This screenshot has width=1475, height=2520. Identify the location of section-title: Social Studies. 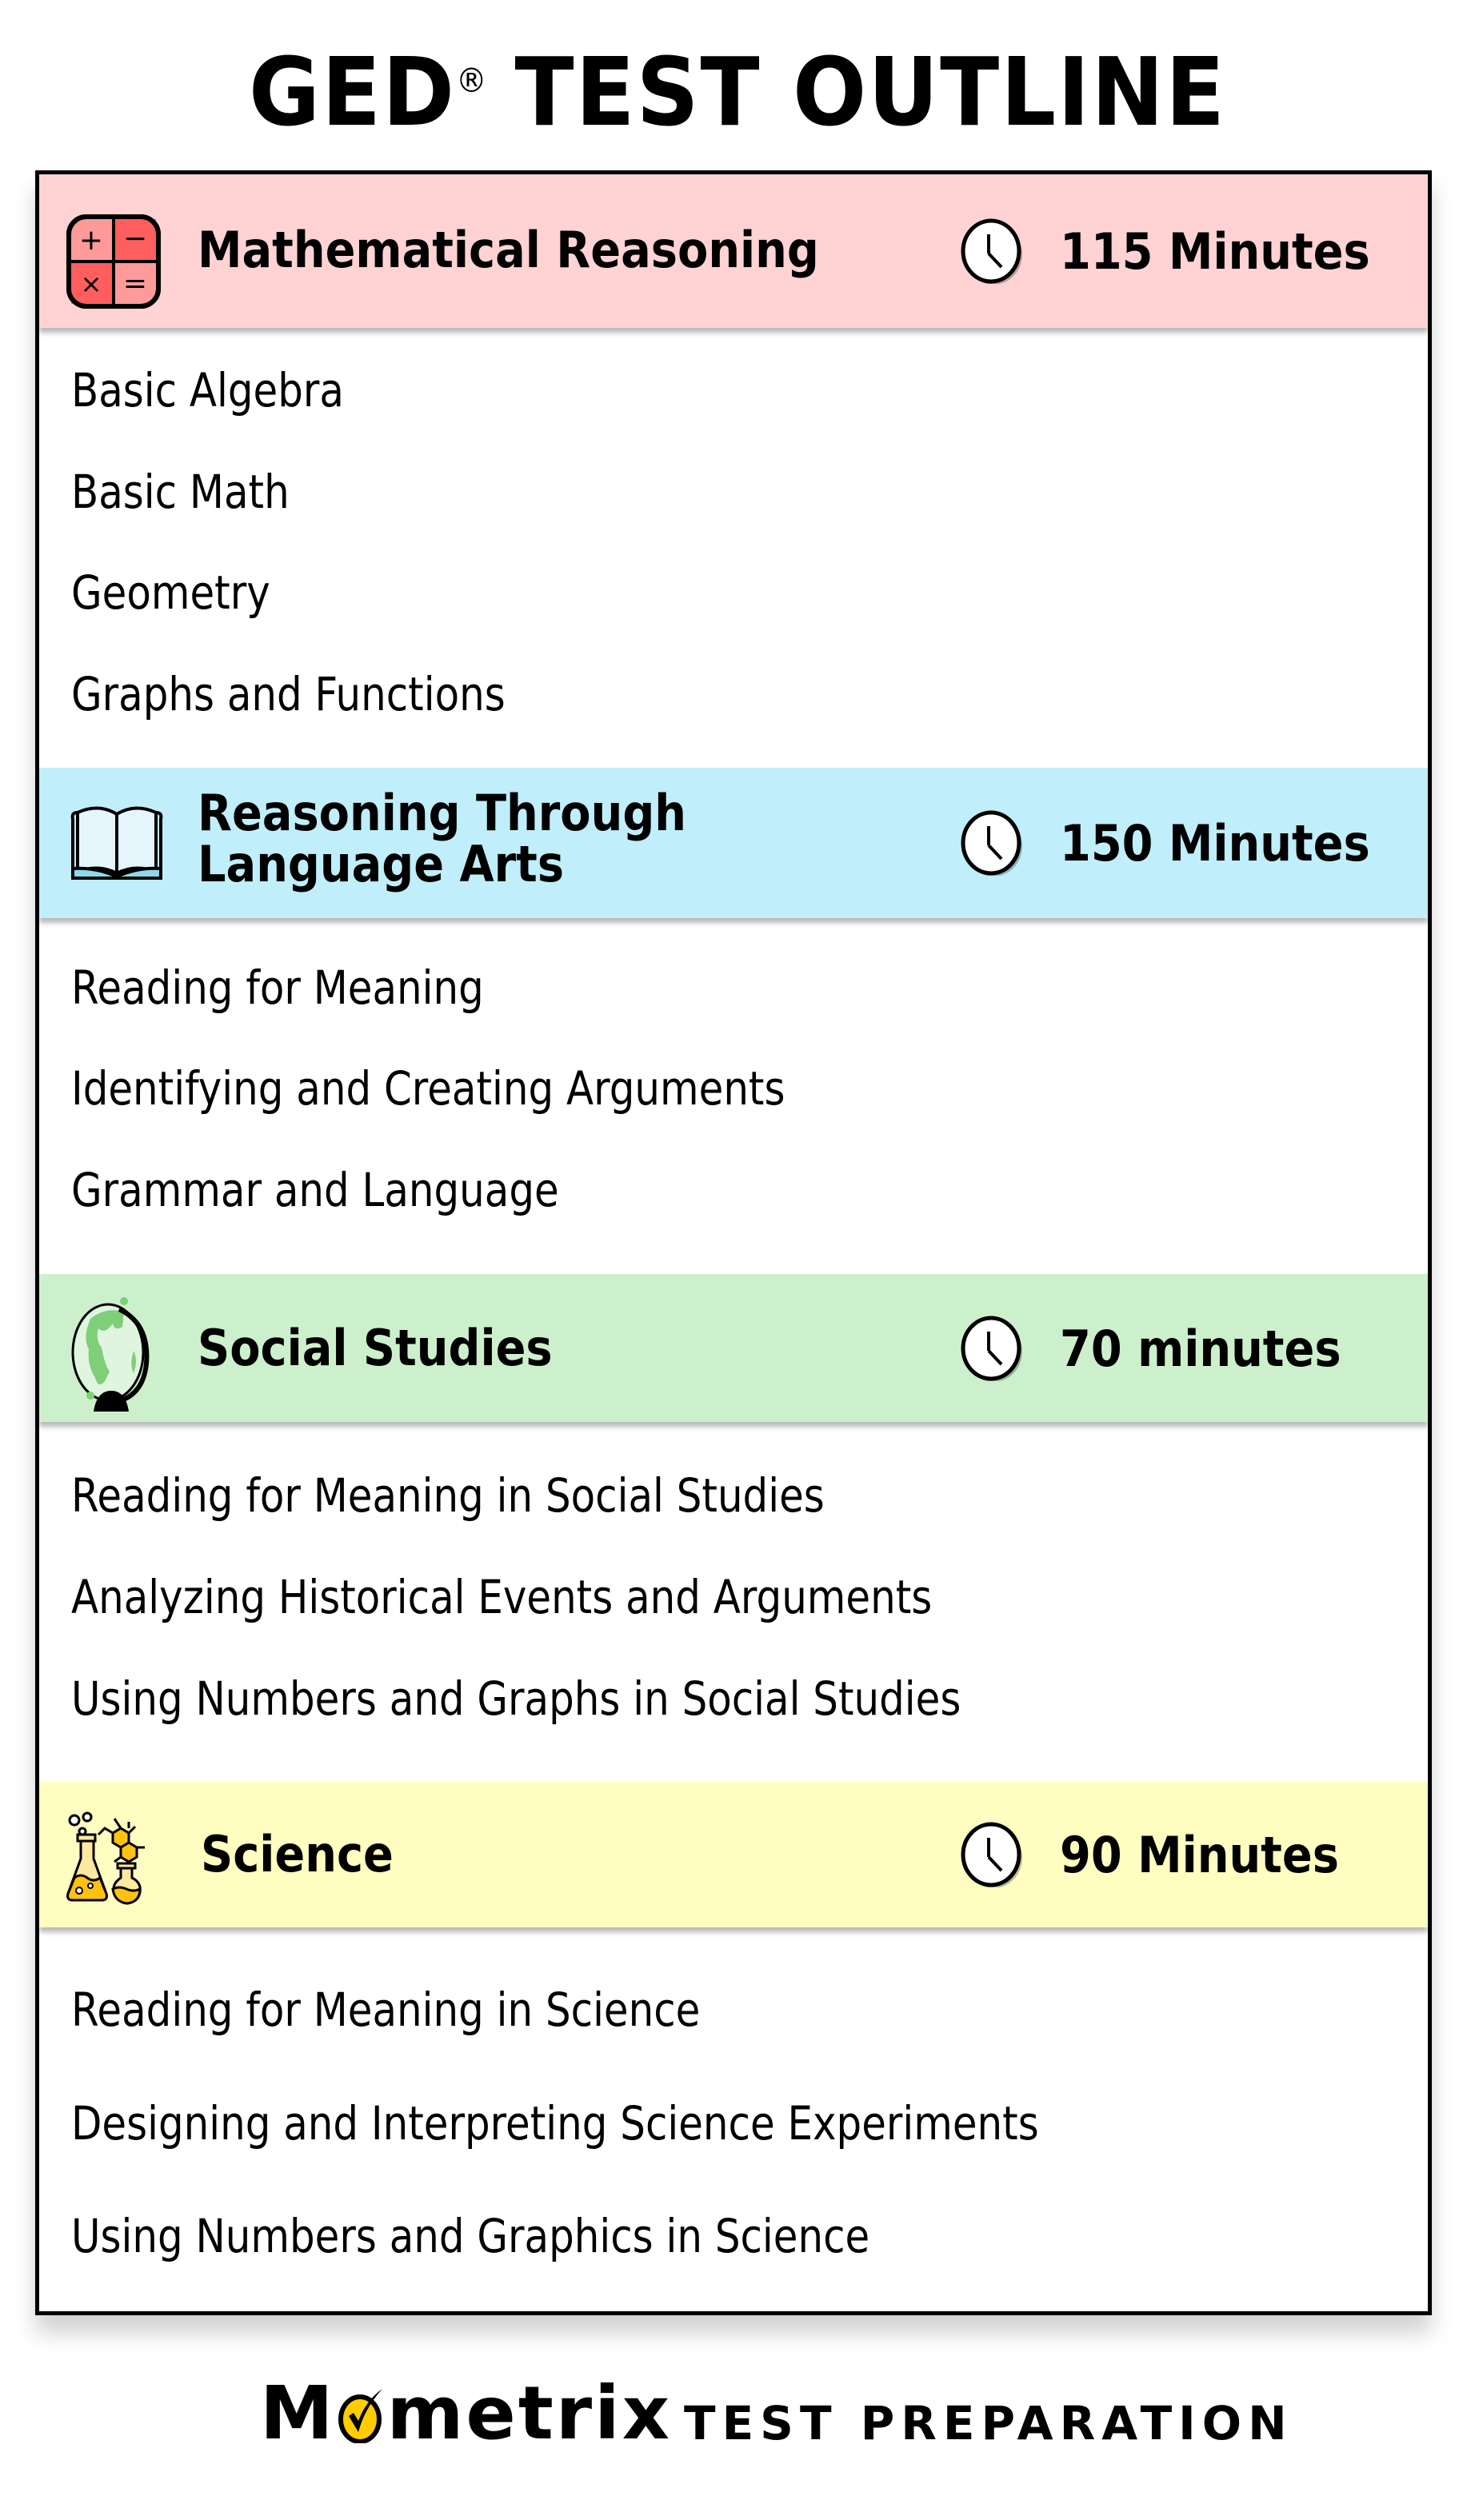
(376, 1348).